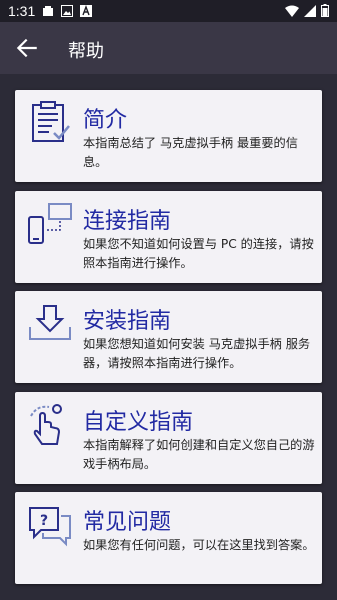 The width and height of the screenshot is (337, 600). I want to click on card-description: 如果您有任何问题，可以在这里找到答案。, so click(199, 545).